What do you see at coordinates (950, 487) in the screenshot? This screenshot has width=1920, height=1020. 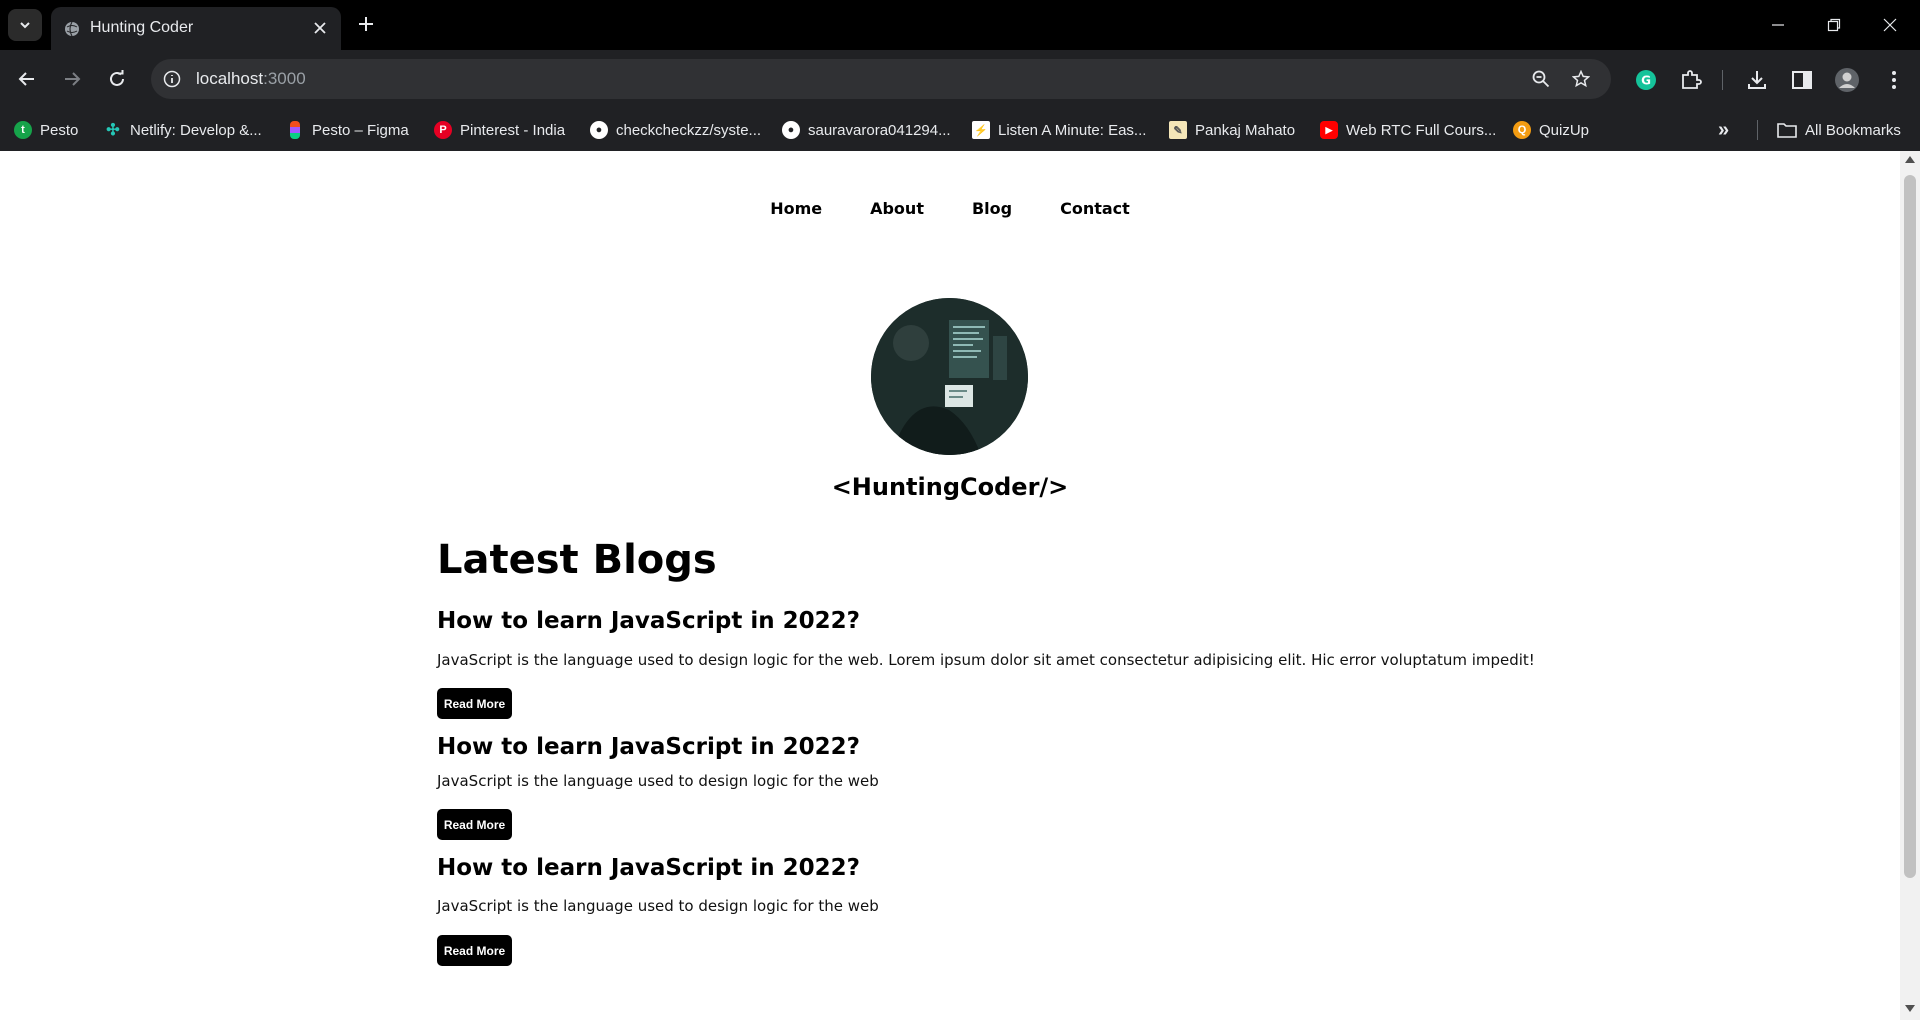 I see `brand-title: <HuntingCoder/>` at bounding box center [950, 487].